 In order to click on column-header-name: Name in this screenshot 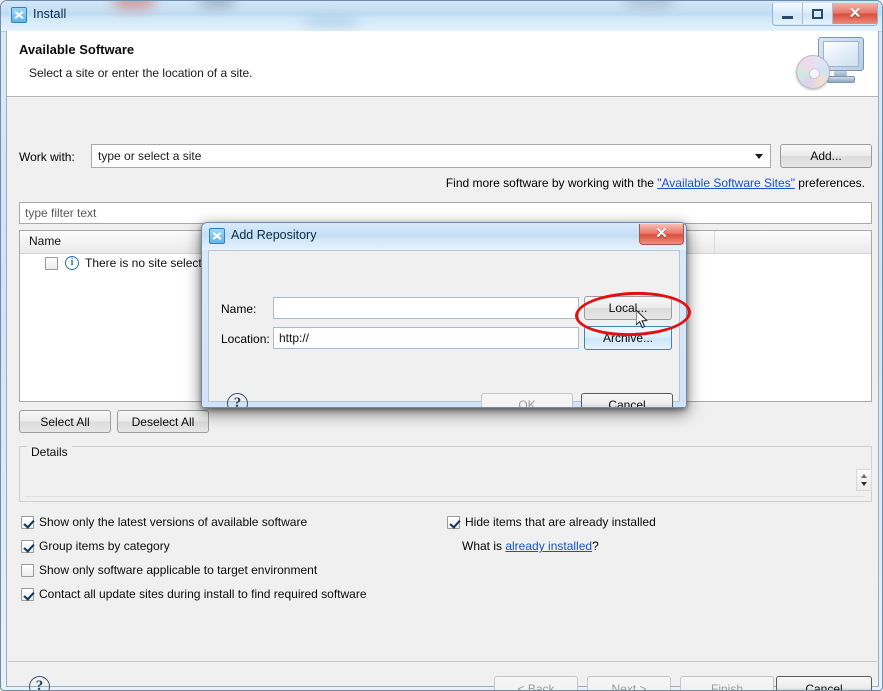, I will do `click(45, 241)`.